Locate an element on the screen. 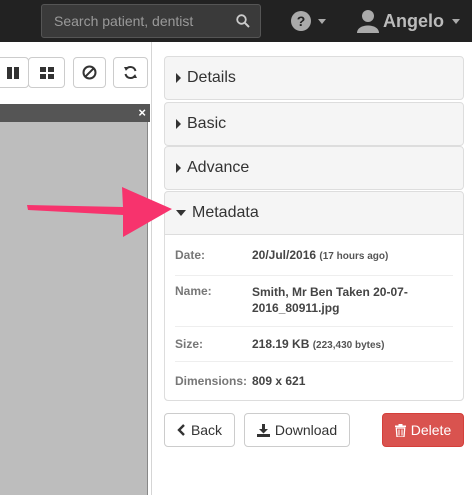 The width and height of the screenshot is (472, 495). date-label: Date: is located at coordinates (190, 255).